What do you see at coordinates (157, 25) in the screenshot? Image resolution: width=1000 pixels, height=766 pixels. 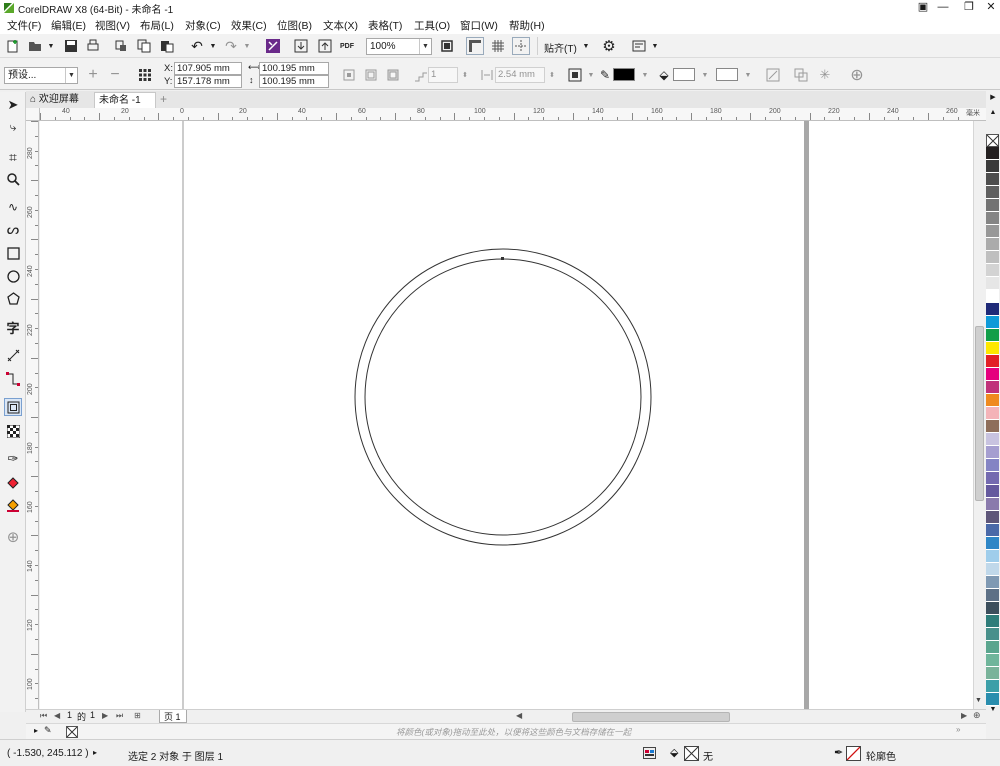 I see `menu-layout: 布局(L)` at bounding box center [157, 25].